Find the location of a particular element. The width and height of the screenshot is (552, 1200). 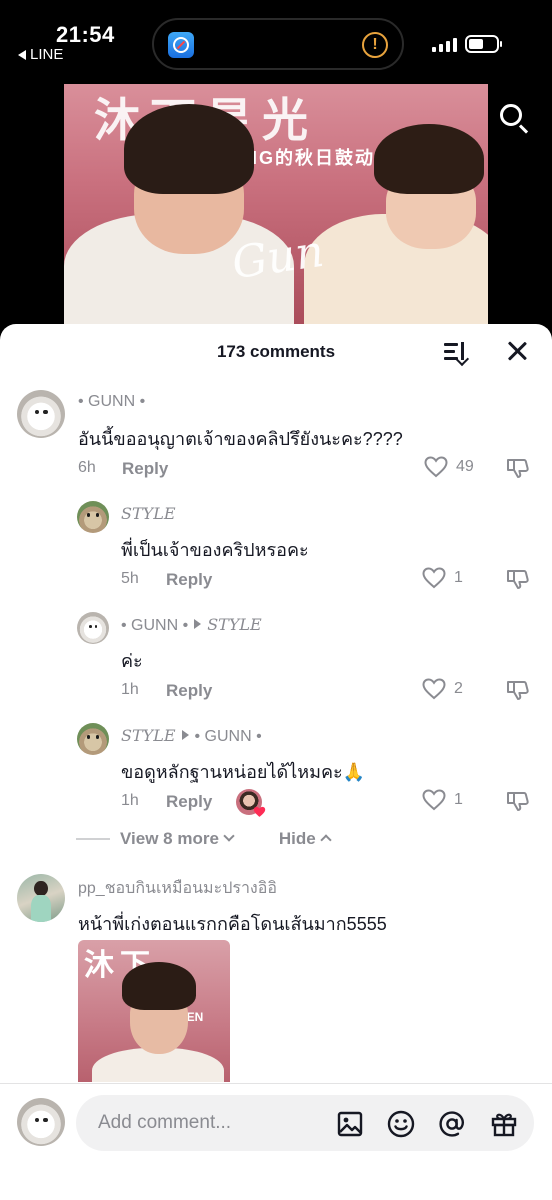

comment-text: ขอดูหลักฐานหน่อยได้ไหมคะ🙏 is located at coordinates (243, 772).